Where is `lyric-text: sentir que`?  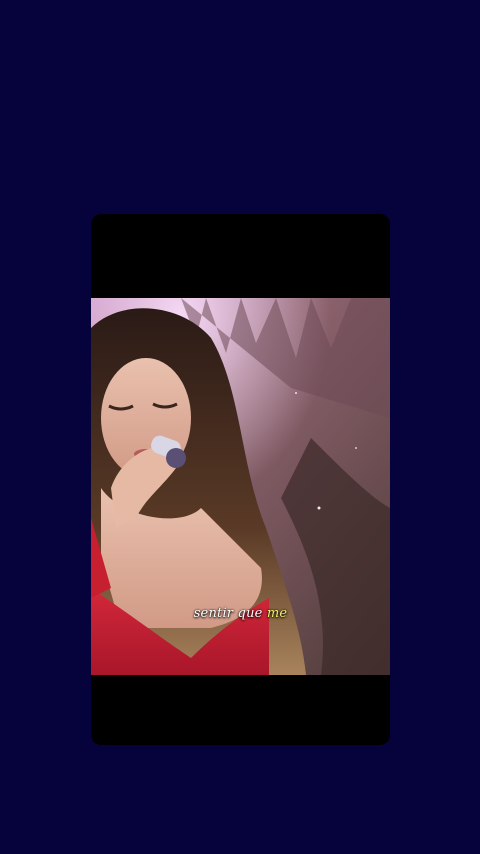
lyric-text: sentir que is located at coordinates (228, 613).